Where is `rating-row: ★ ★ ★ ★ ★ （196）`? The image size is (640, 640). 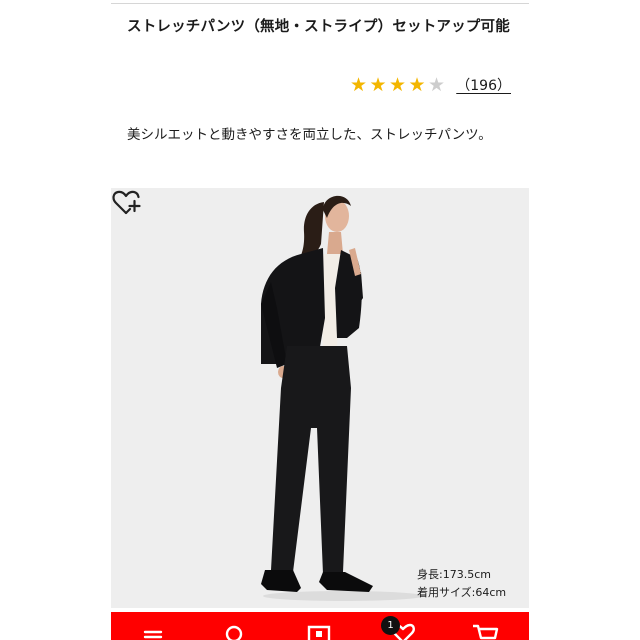
rating-row: ★ ★ ★ ★ ★ （196） is located at coordinates (430, 85).